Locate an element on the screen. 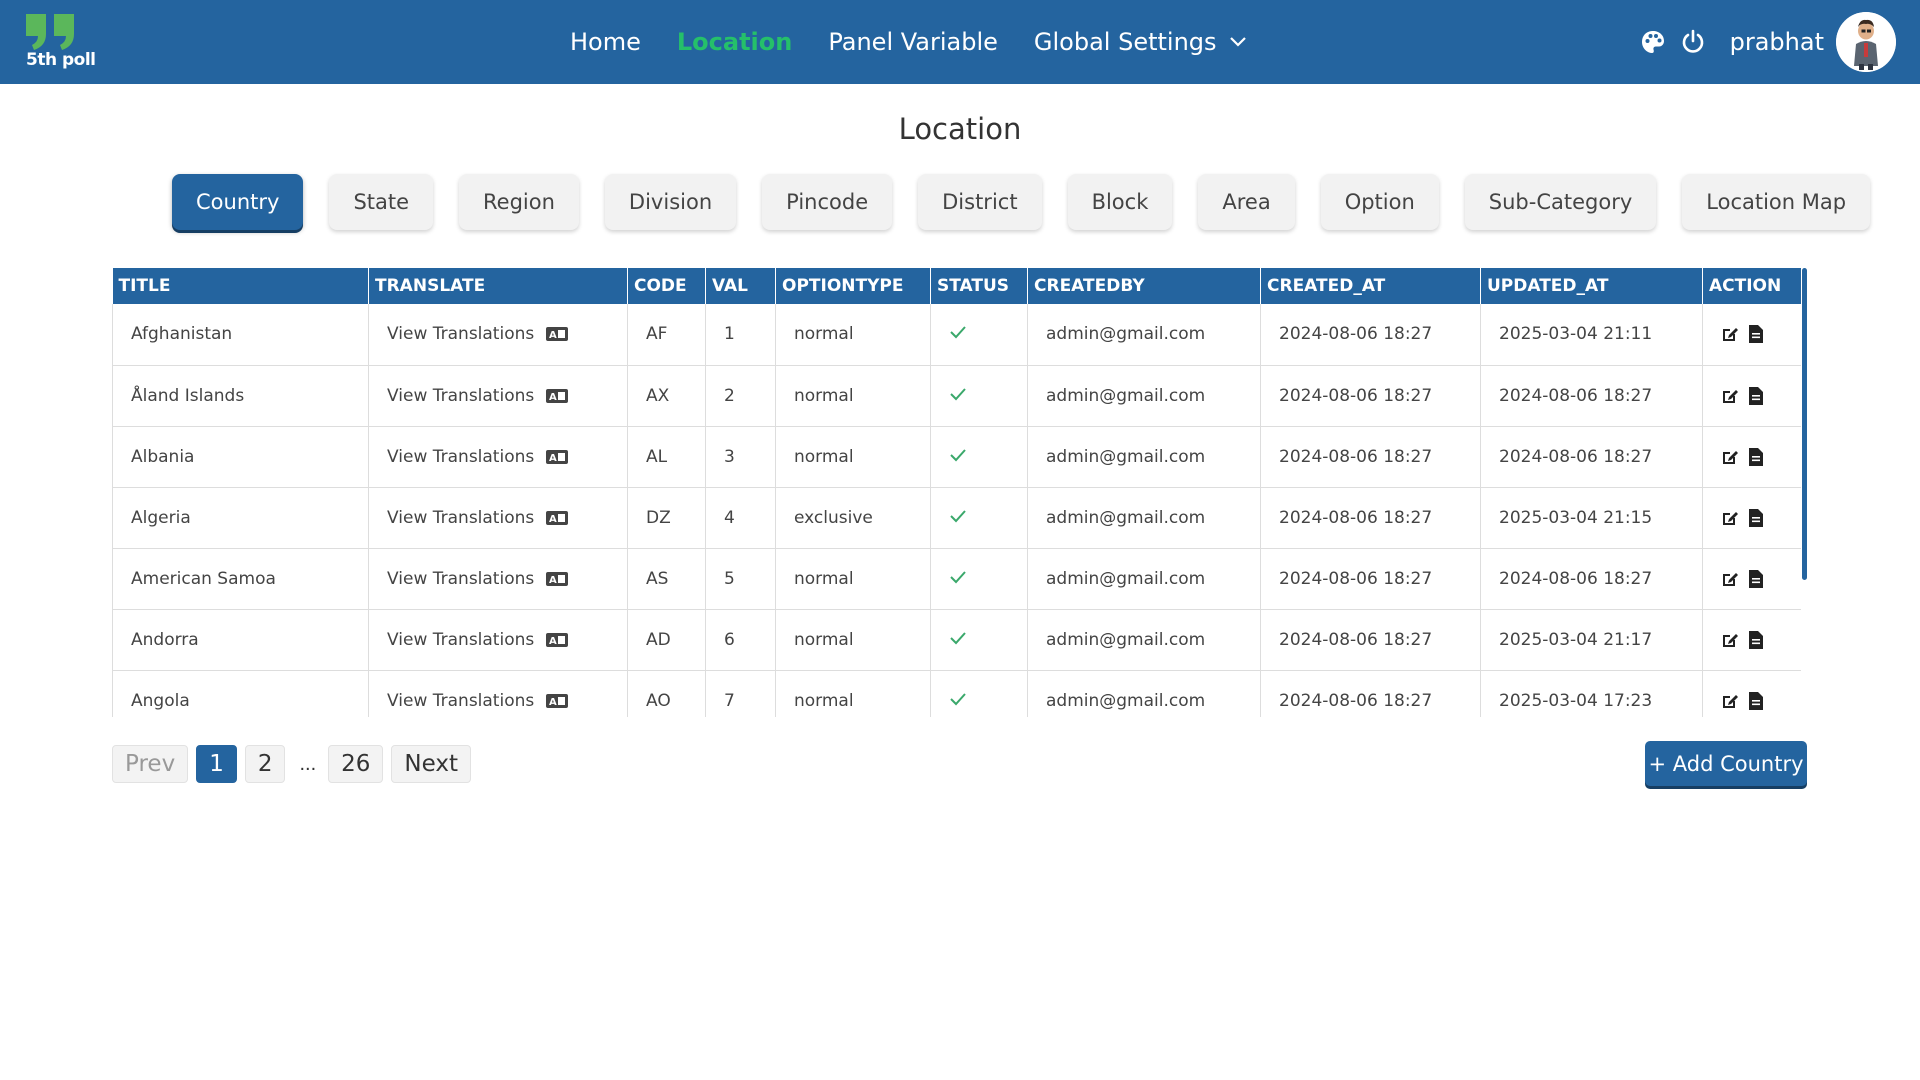 This screenshot has height=1080, width=1920. table-scrollbar is located at coordinates (1804, 424).